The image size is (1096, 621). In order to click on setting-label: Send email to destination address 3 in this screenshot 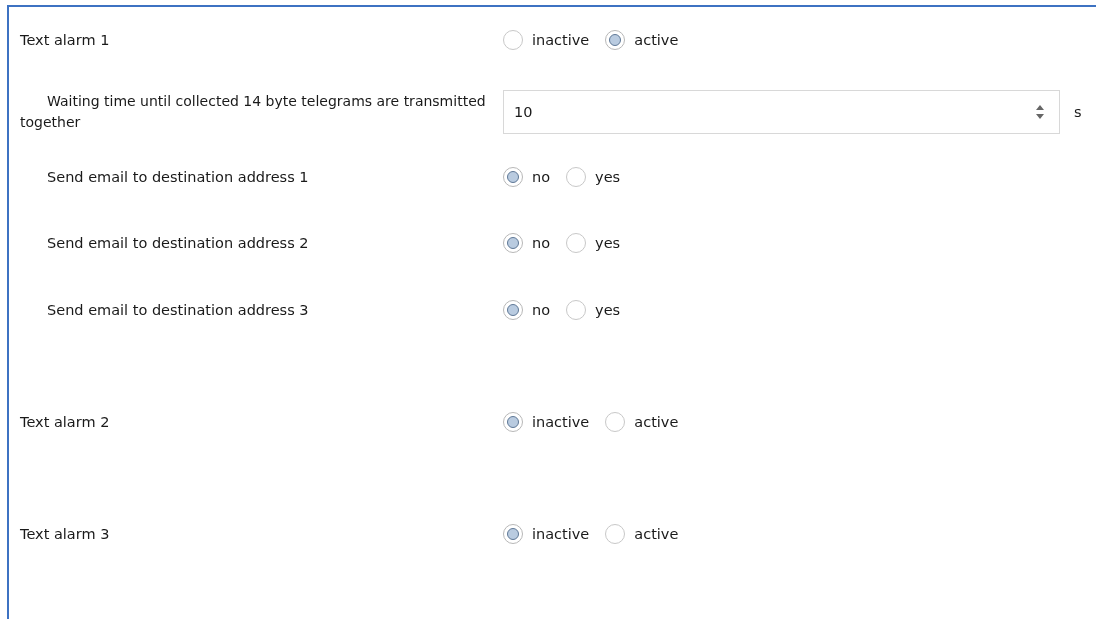, I will do `click(177, 310)`.